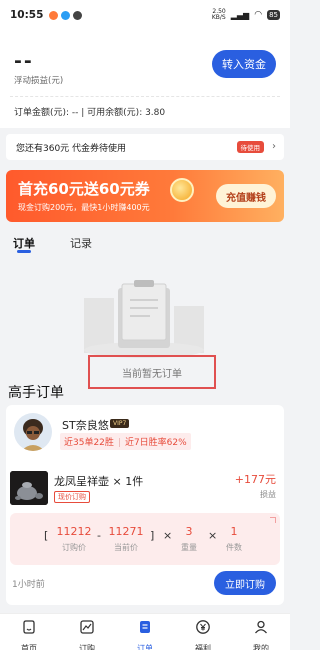 The image size is (320, 650). I want to click on floating-pnl-label: 浮动损益(元), so click(39, 81).